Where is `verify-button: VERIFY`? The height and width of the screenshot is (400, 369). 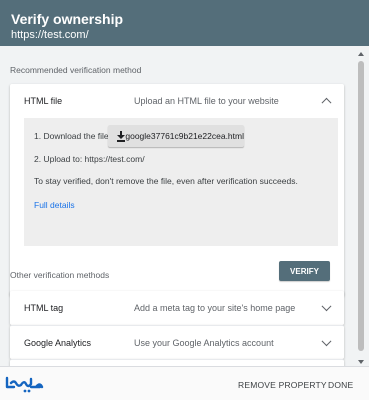
verify-button: VERIFY is located at coordinates (304, 271).